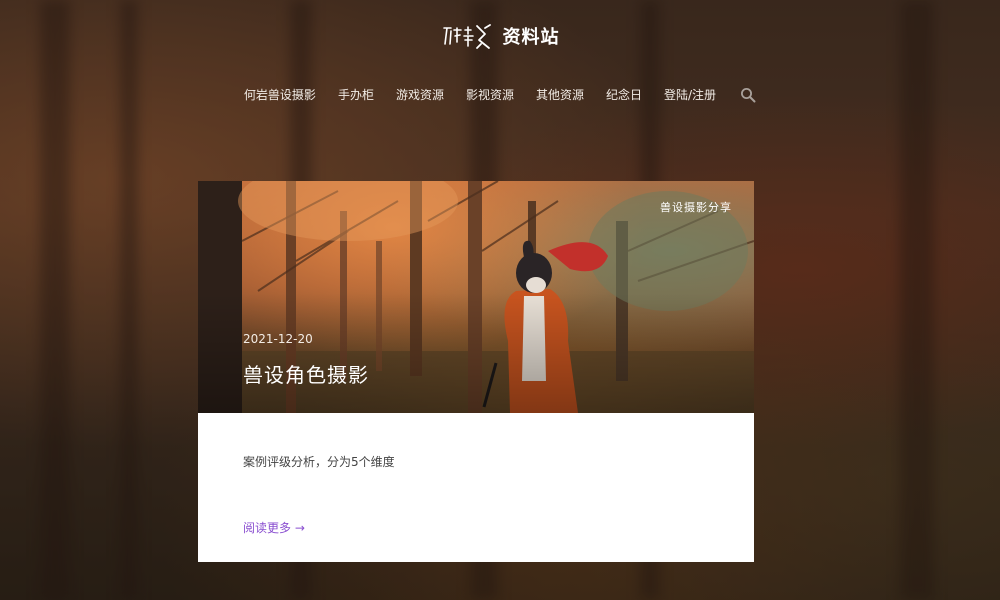 The height and width of the screenshot is (600, 1000). I want to click on handwritten-logo-icon, so click(466, 36).